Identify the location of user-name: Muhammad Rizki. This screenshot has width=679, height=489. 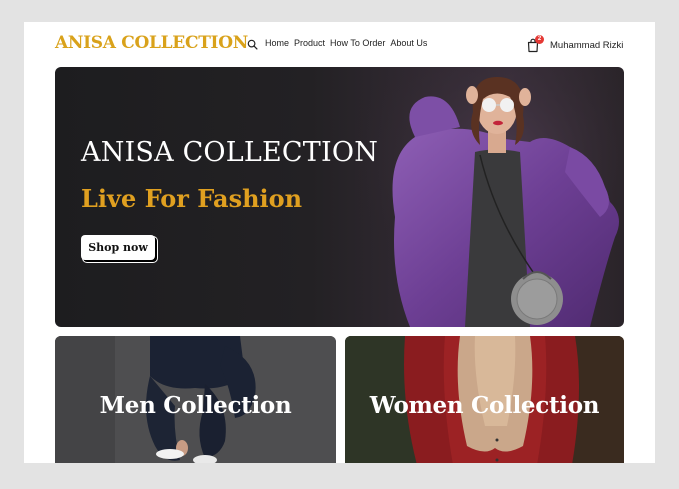
(586, 45).